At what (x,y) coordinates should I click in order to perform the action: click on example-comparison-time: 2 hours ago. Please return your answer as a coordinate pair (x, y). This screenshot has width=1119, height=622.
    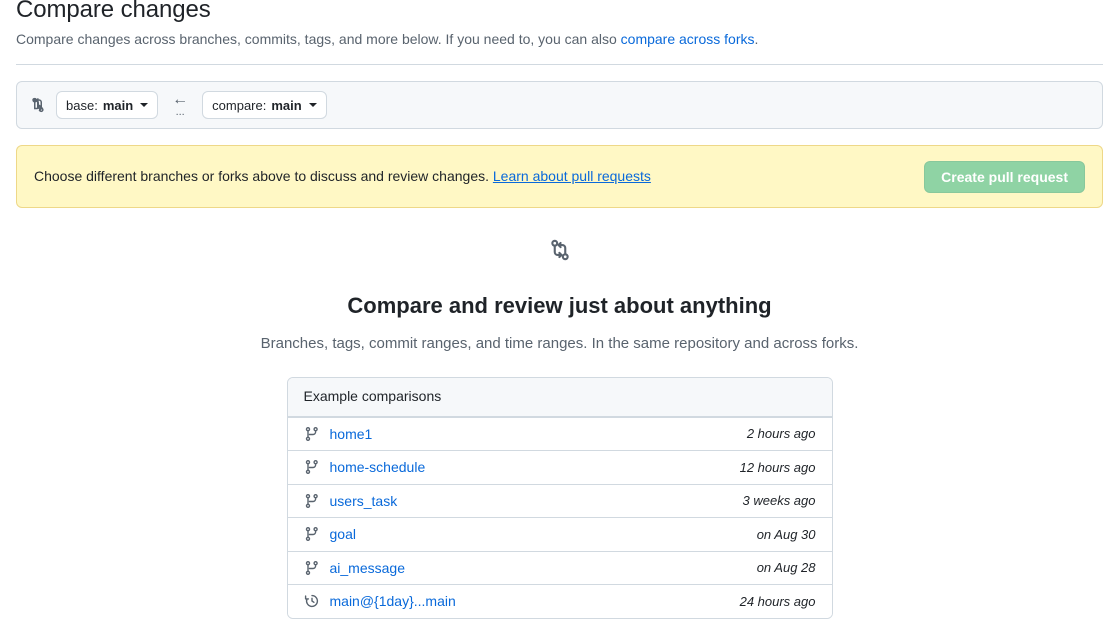
    Looking at the image, I should click on (781, 434).